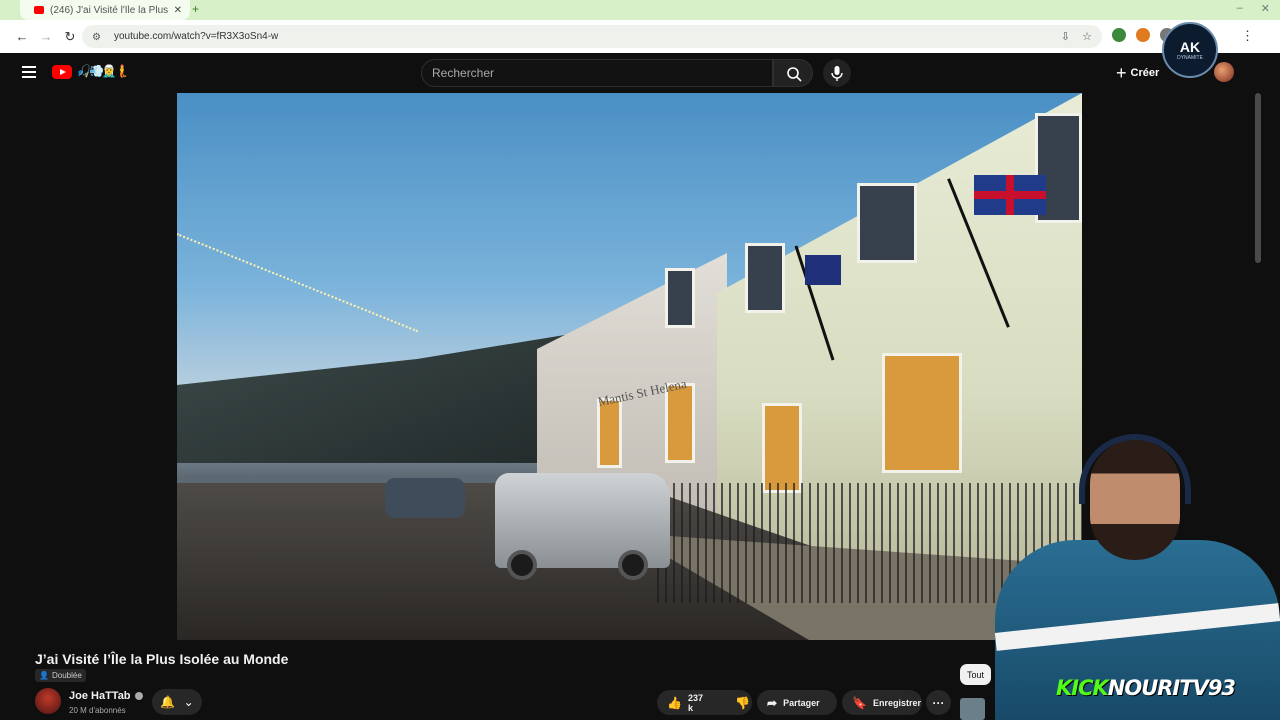  Describe the element at coordinates (582, 526) in the screenshot. I see `video-suv` at that location.